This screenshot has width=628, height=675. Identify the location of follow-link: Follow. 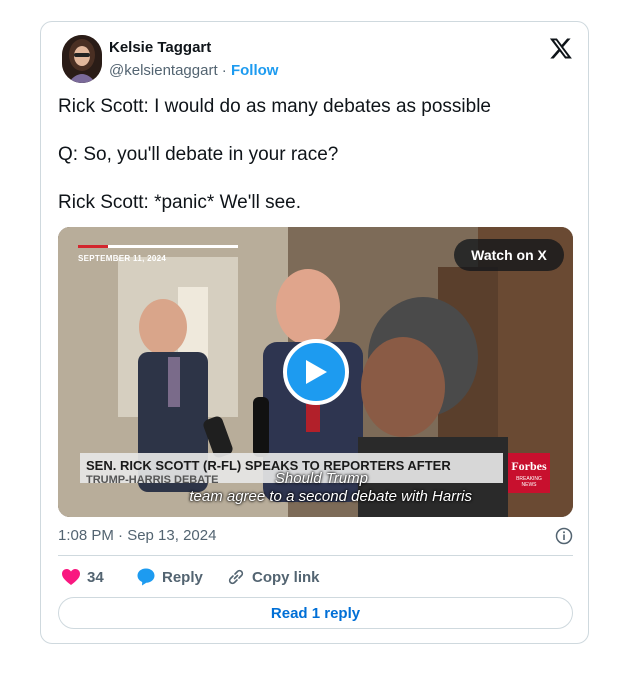
(255, 70).